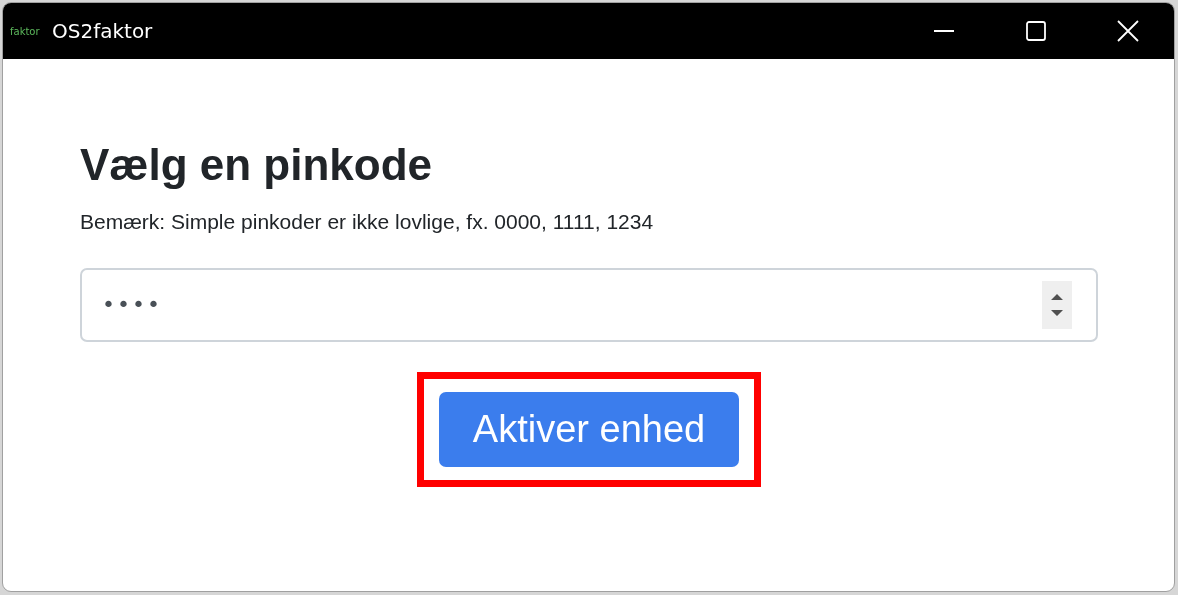  Describe the element at coordinates (1057, 304) in the screenshot. I see `spinner-icon` at that location.